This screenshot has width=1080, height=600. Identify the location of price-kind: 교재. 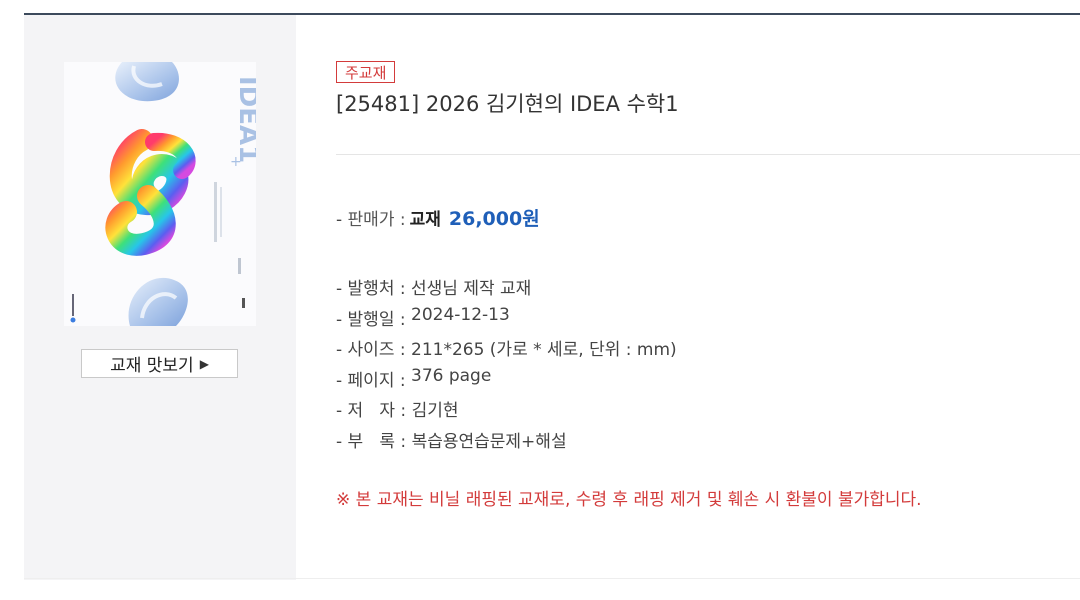
(425, 220).